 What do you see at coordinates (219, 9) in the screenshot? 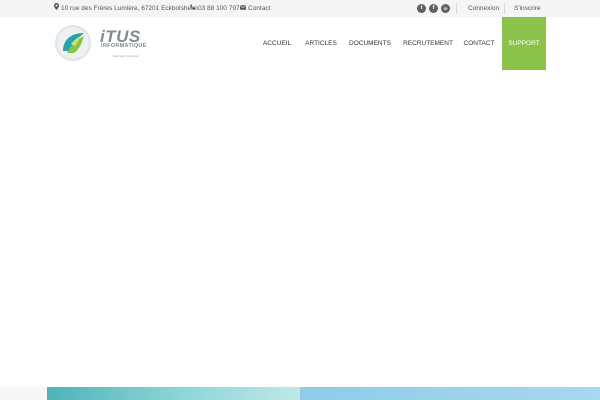
I see `phone-text: 03 88 100 797` at bounding box center [219, 9].